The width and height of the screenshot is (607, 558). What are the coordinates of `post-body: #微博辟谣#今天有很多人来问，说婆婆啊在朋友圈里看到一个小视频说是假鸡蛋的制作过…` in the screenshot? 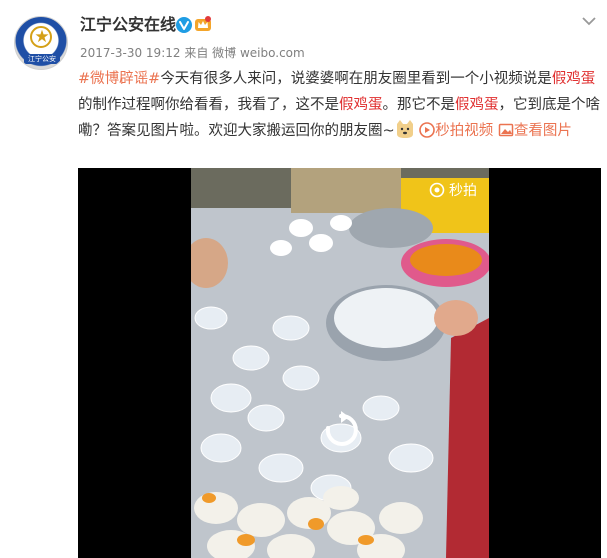 It's located at (339, 105).